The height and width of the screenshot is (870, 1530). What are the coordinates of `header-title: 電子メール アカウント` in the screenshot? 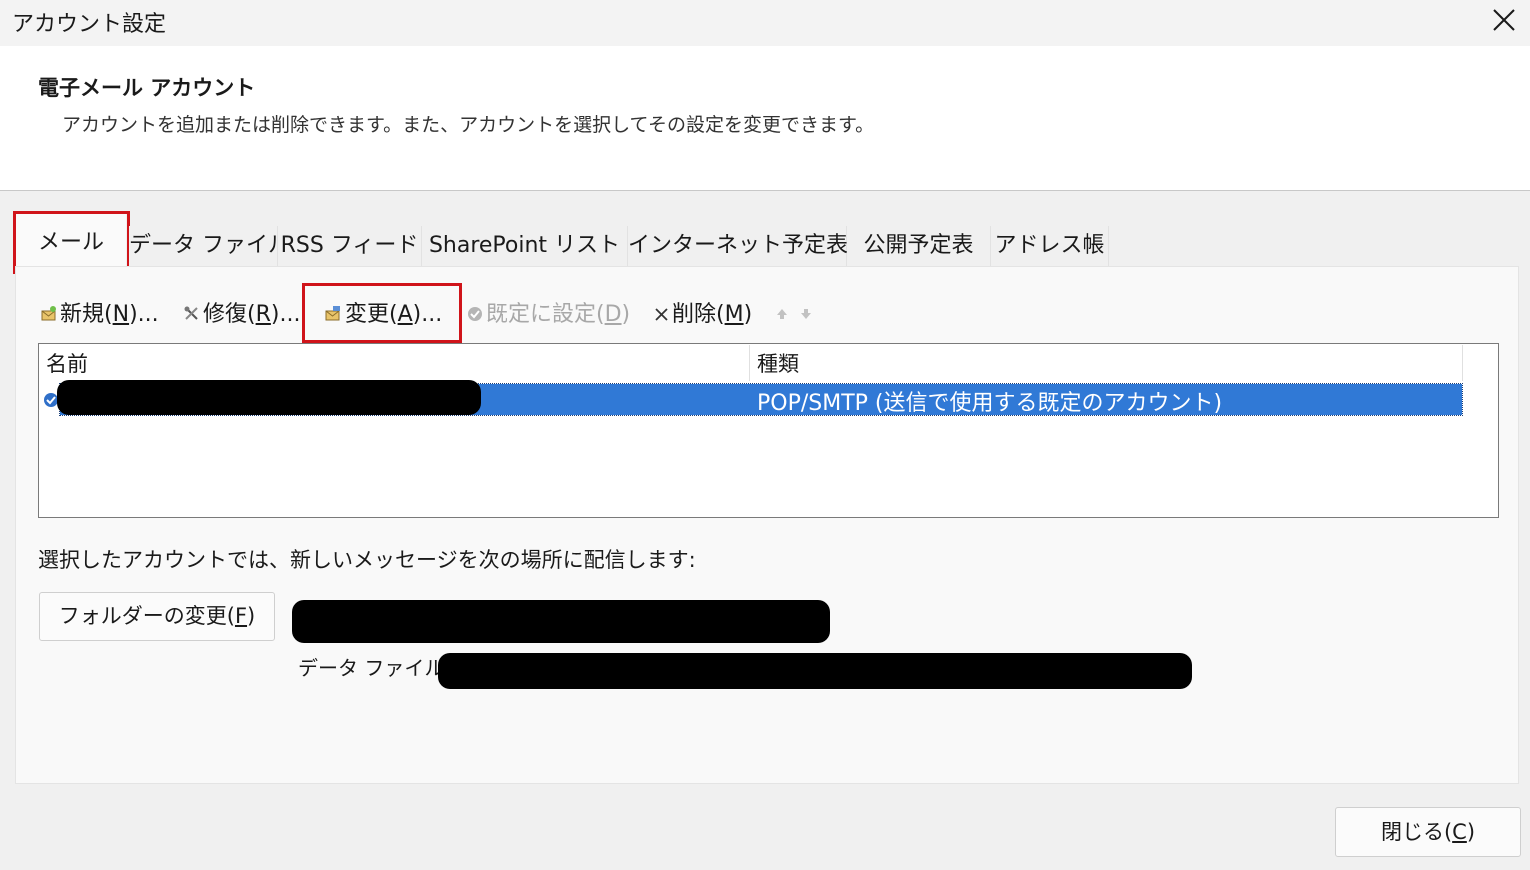 It's located at (147, 88).